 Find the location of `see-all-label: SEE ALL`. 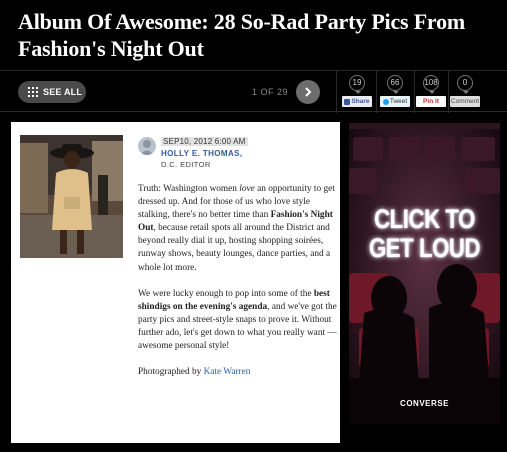

see-all-label: SEE ALL is located at coordinates (63, 92).